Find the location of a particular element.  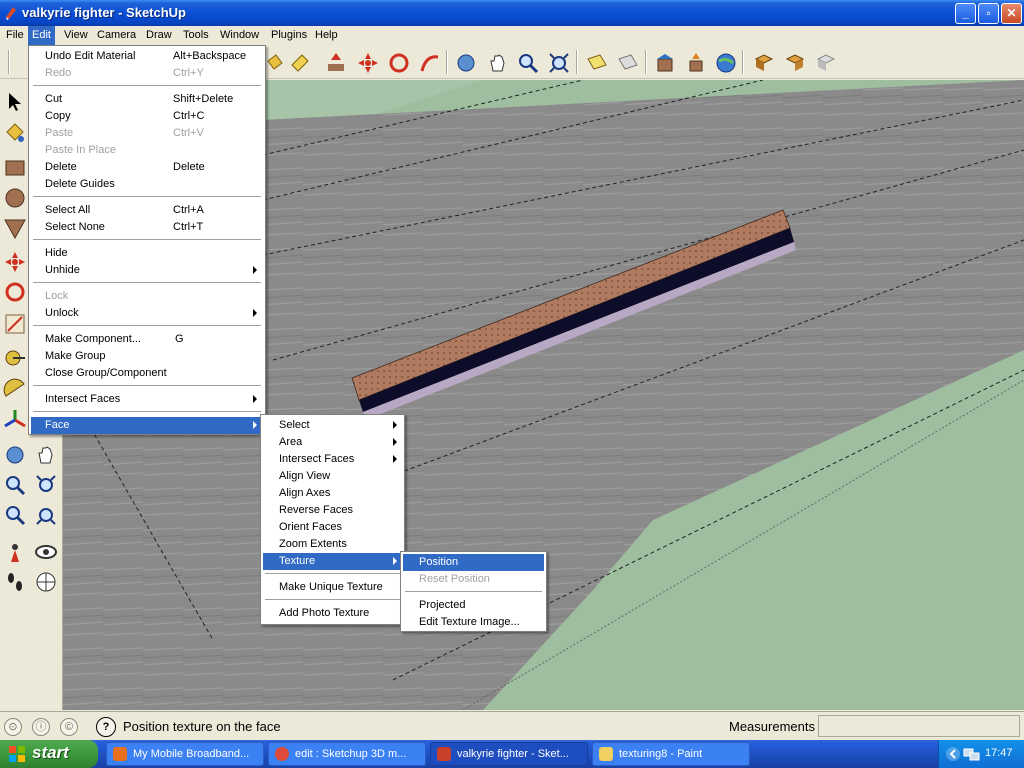

chrome-icon is located at coordinates (282, 754).